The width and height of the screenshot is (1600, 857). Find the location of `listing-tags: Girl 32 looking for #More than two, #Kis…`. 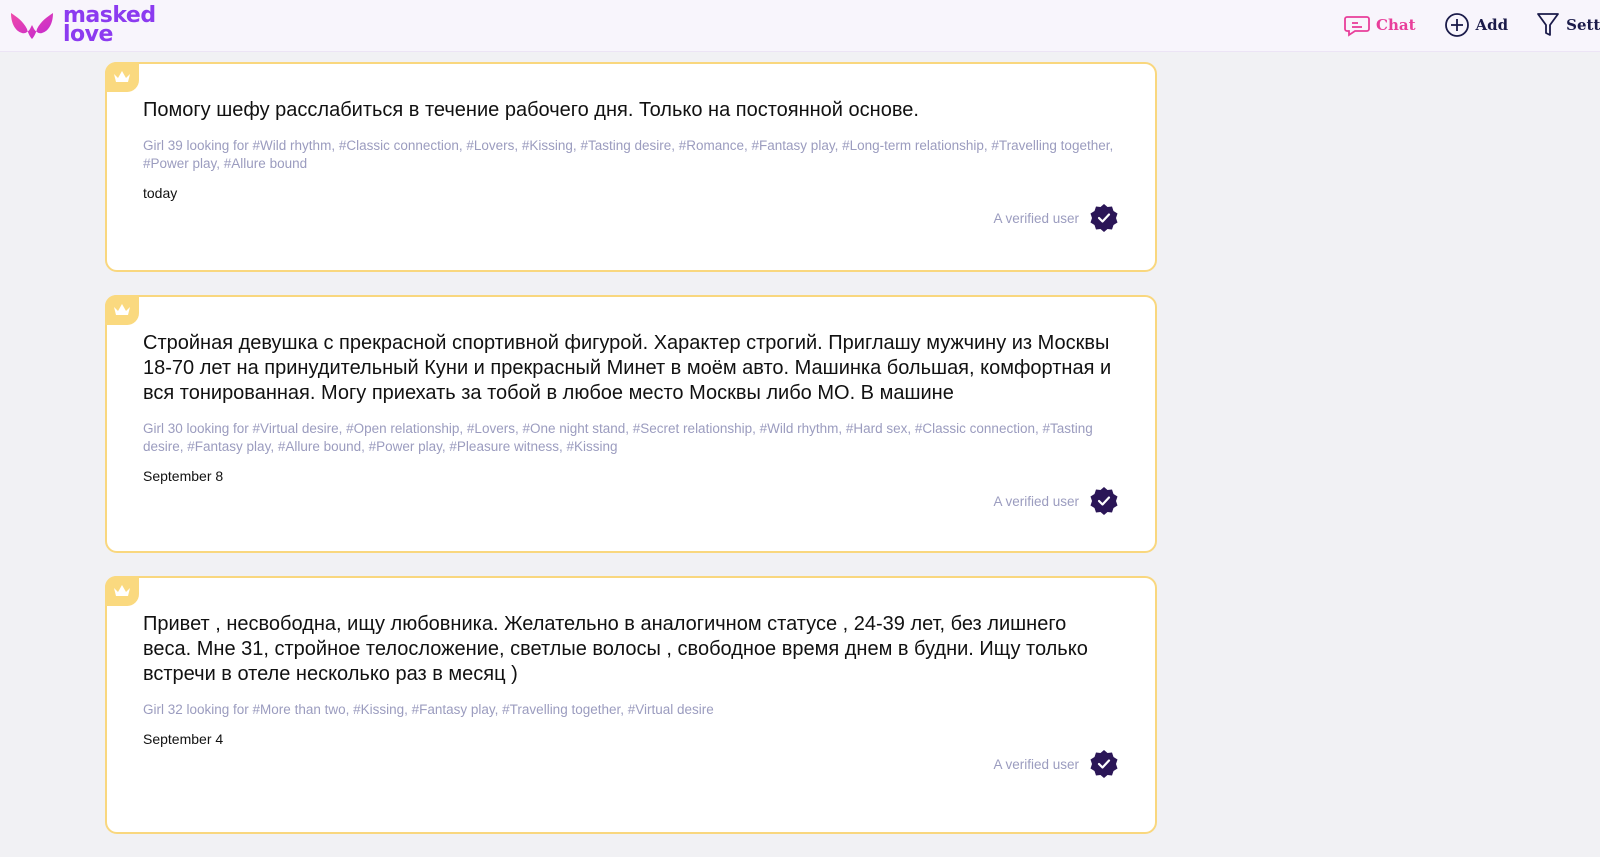

listing-tags: Girl 32 looking for #More than two, #Kis… is located at coordinates (428, 709).